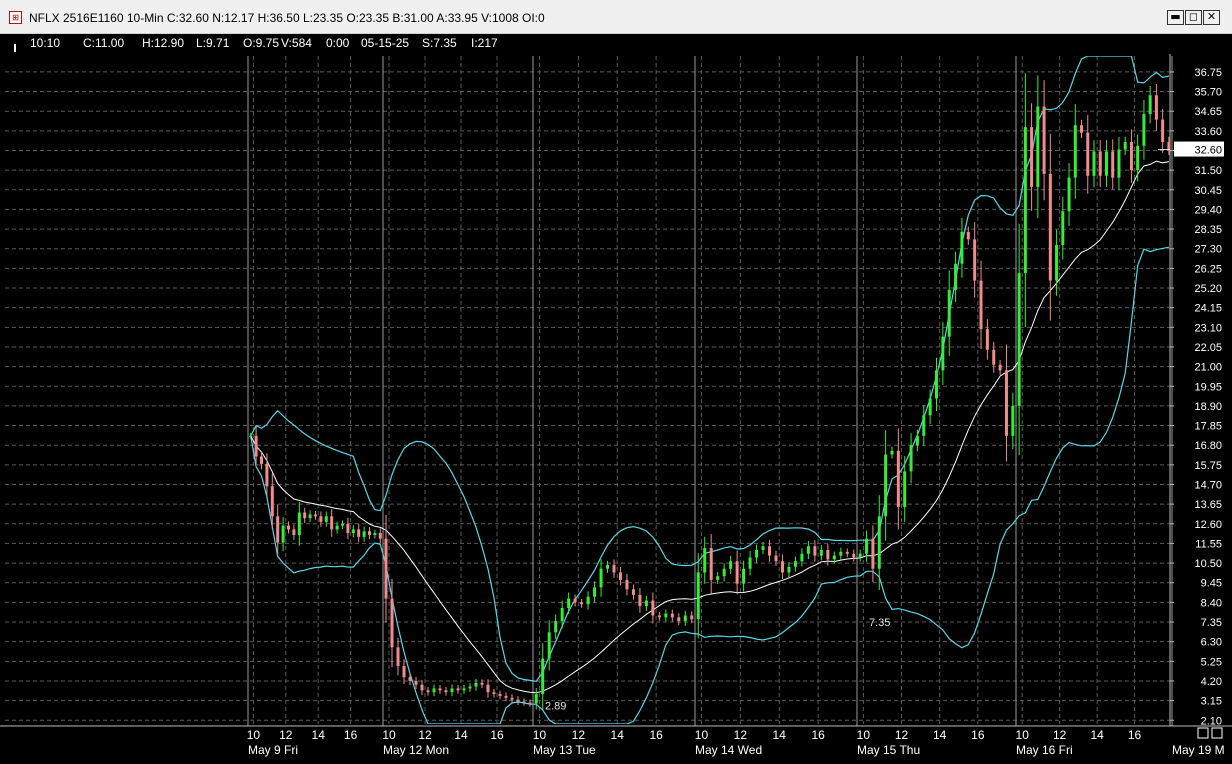  I want to click on price-tick-label: 12.60, so click(1208, 525).